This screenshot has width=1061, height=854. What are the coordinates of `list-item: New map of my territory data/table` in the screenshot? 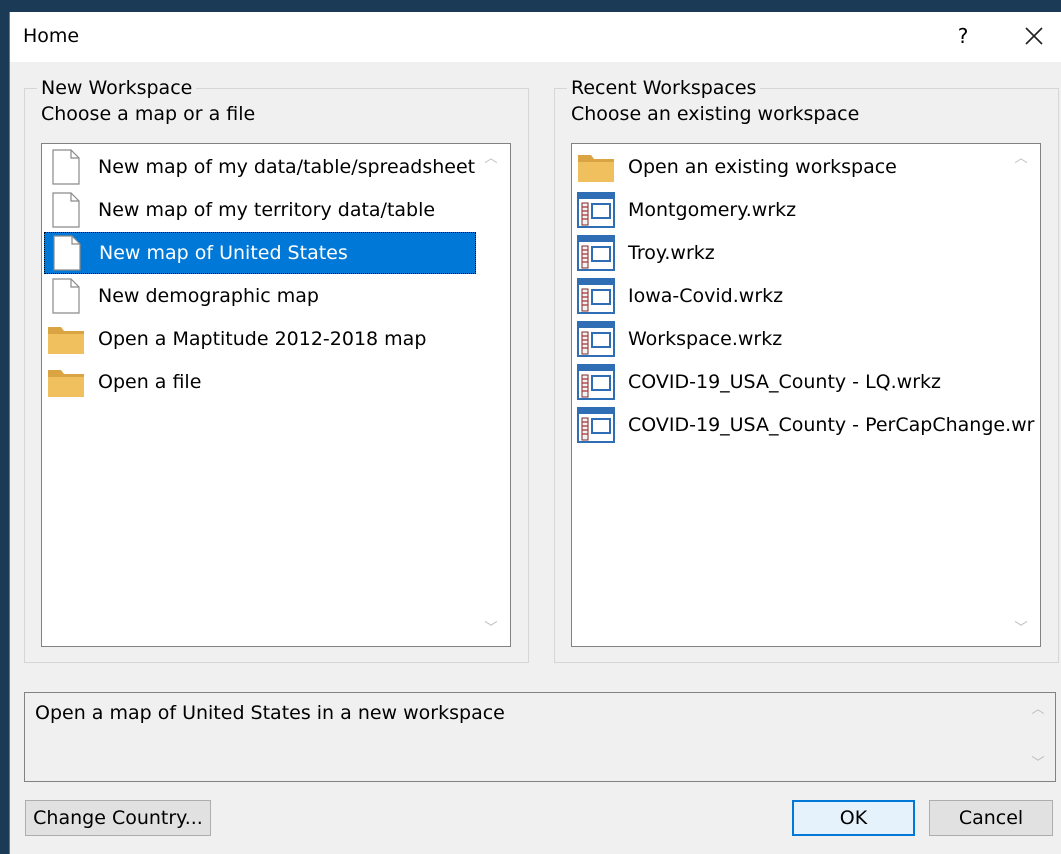 It's located at (254, 210).